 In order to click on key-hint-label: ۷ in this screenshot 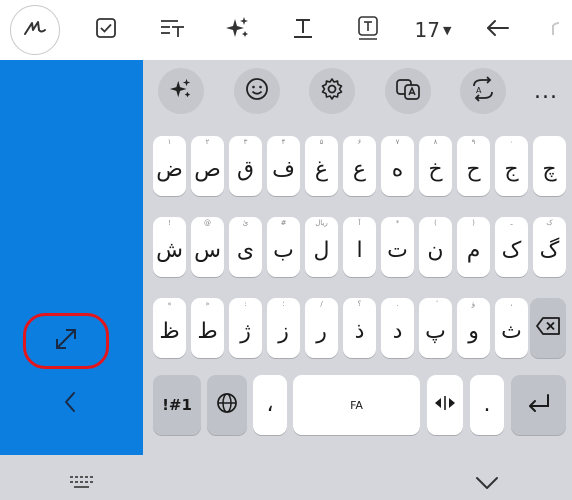, I will do `click(397, 142)`.